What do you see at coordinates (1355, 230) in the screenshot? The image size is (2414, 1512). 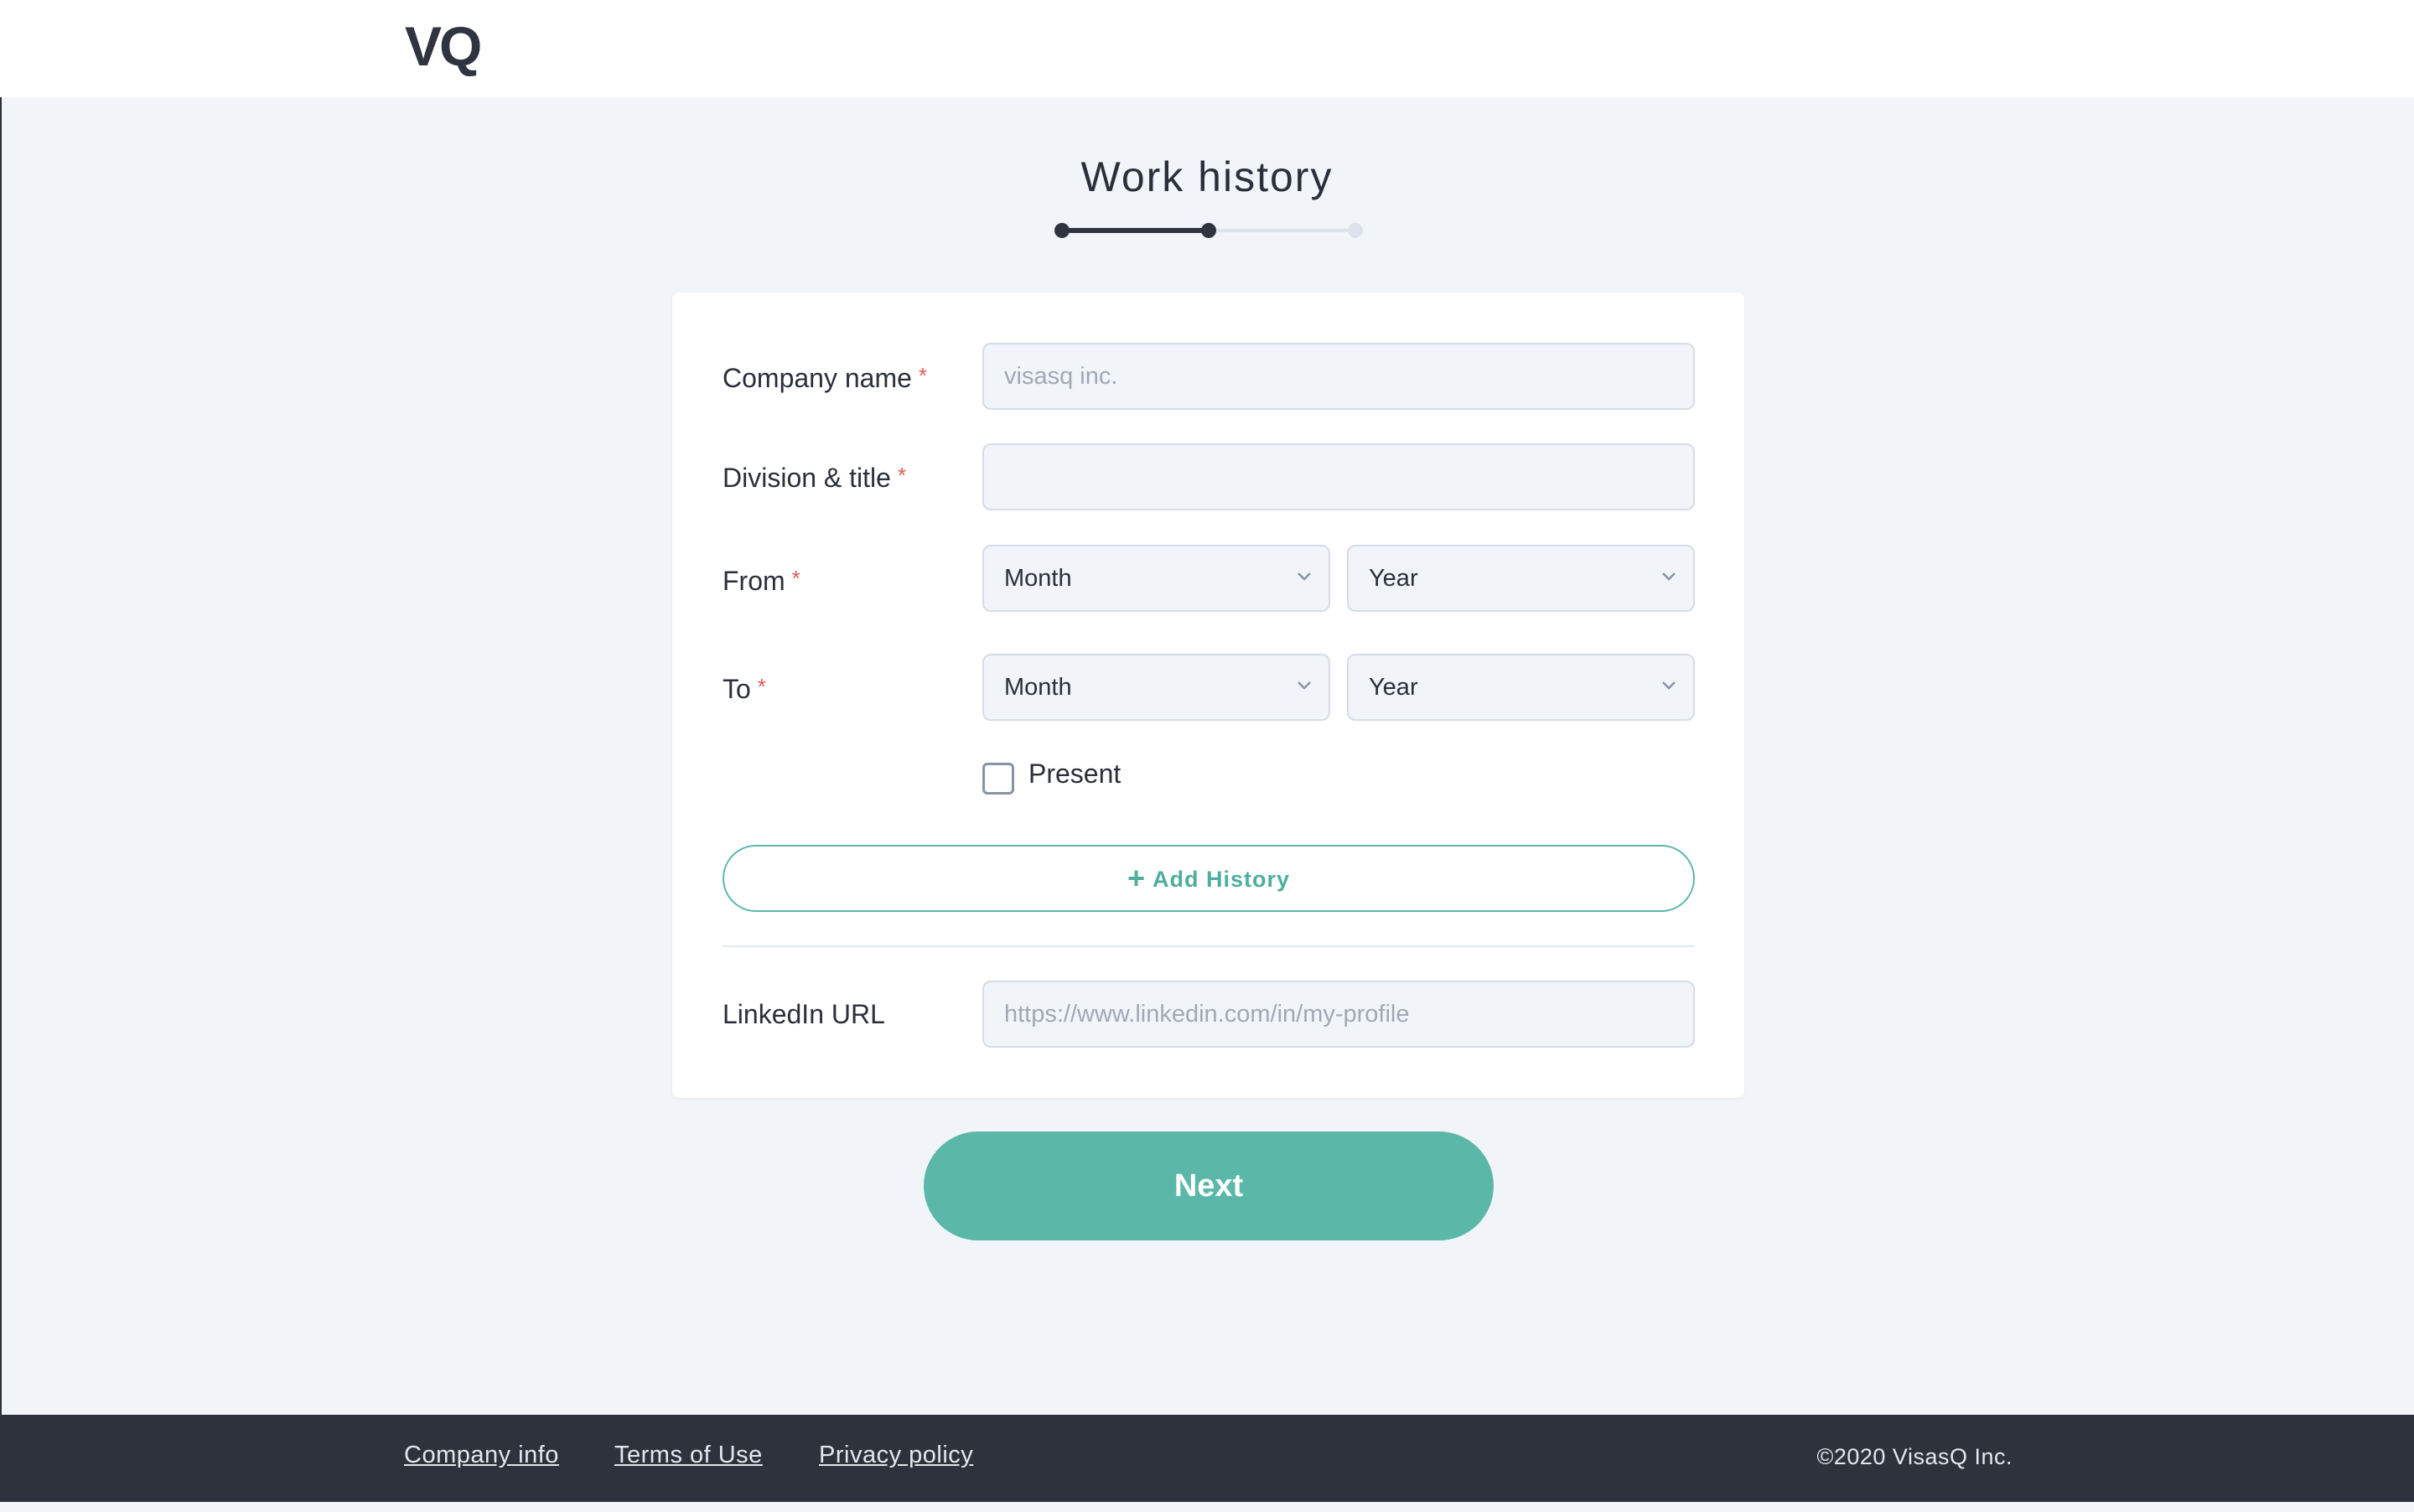 I see `step-3-dot` at bounding box center [1355, 230].